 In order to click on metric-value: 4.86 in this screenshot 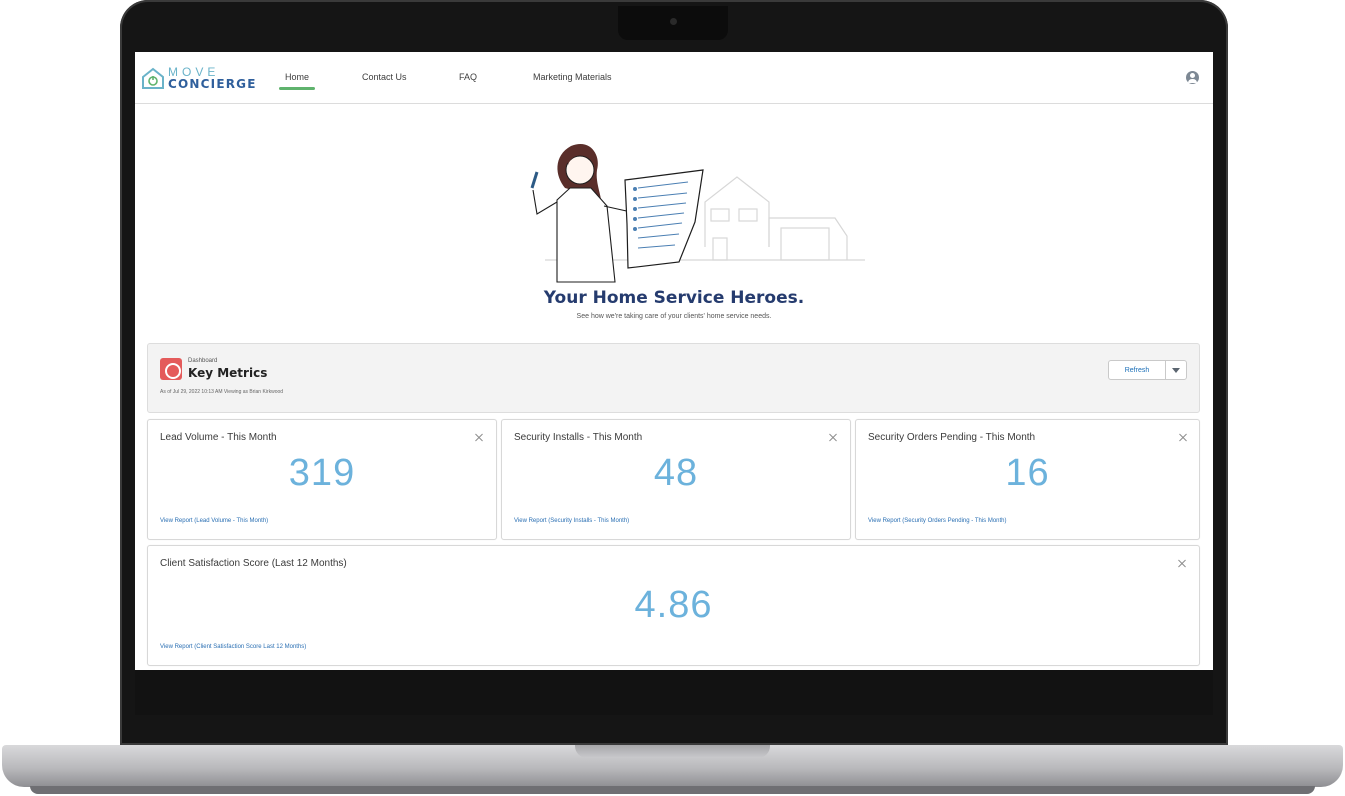, I will do `click(673, 605)`.